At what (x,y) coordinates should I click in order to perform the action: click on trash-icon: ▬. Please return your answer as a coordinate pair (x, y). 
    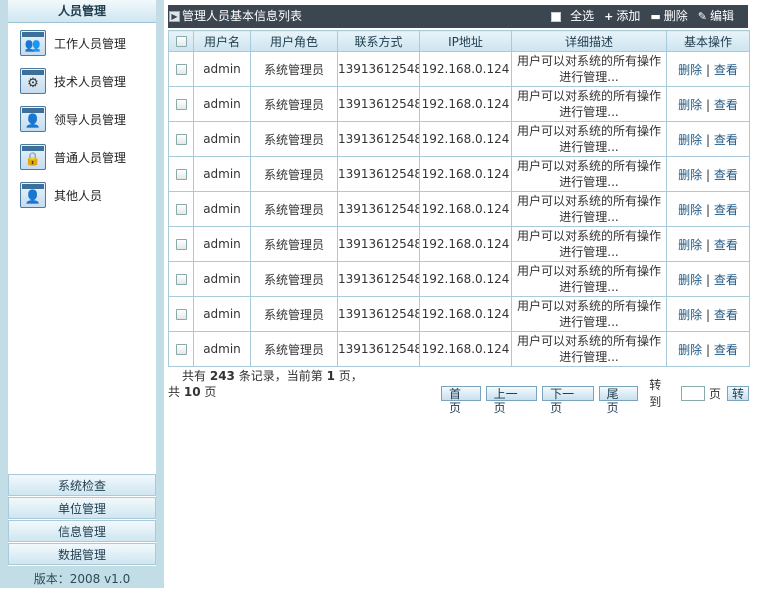
    Looking at the image, I should click on (655, 16).